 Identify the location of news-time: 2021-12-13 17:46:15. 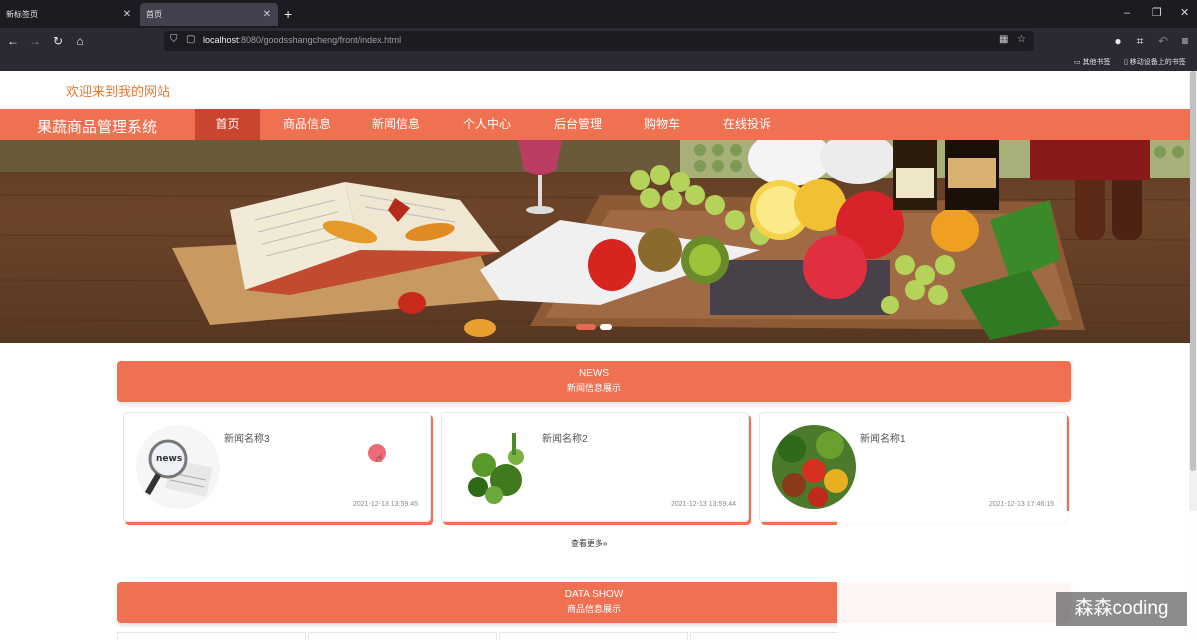
(1021, 504).